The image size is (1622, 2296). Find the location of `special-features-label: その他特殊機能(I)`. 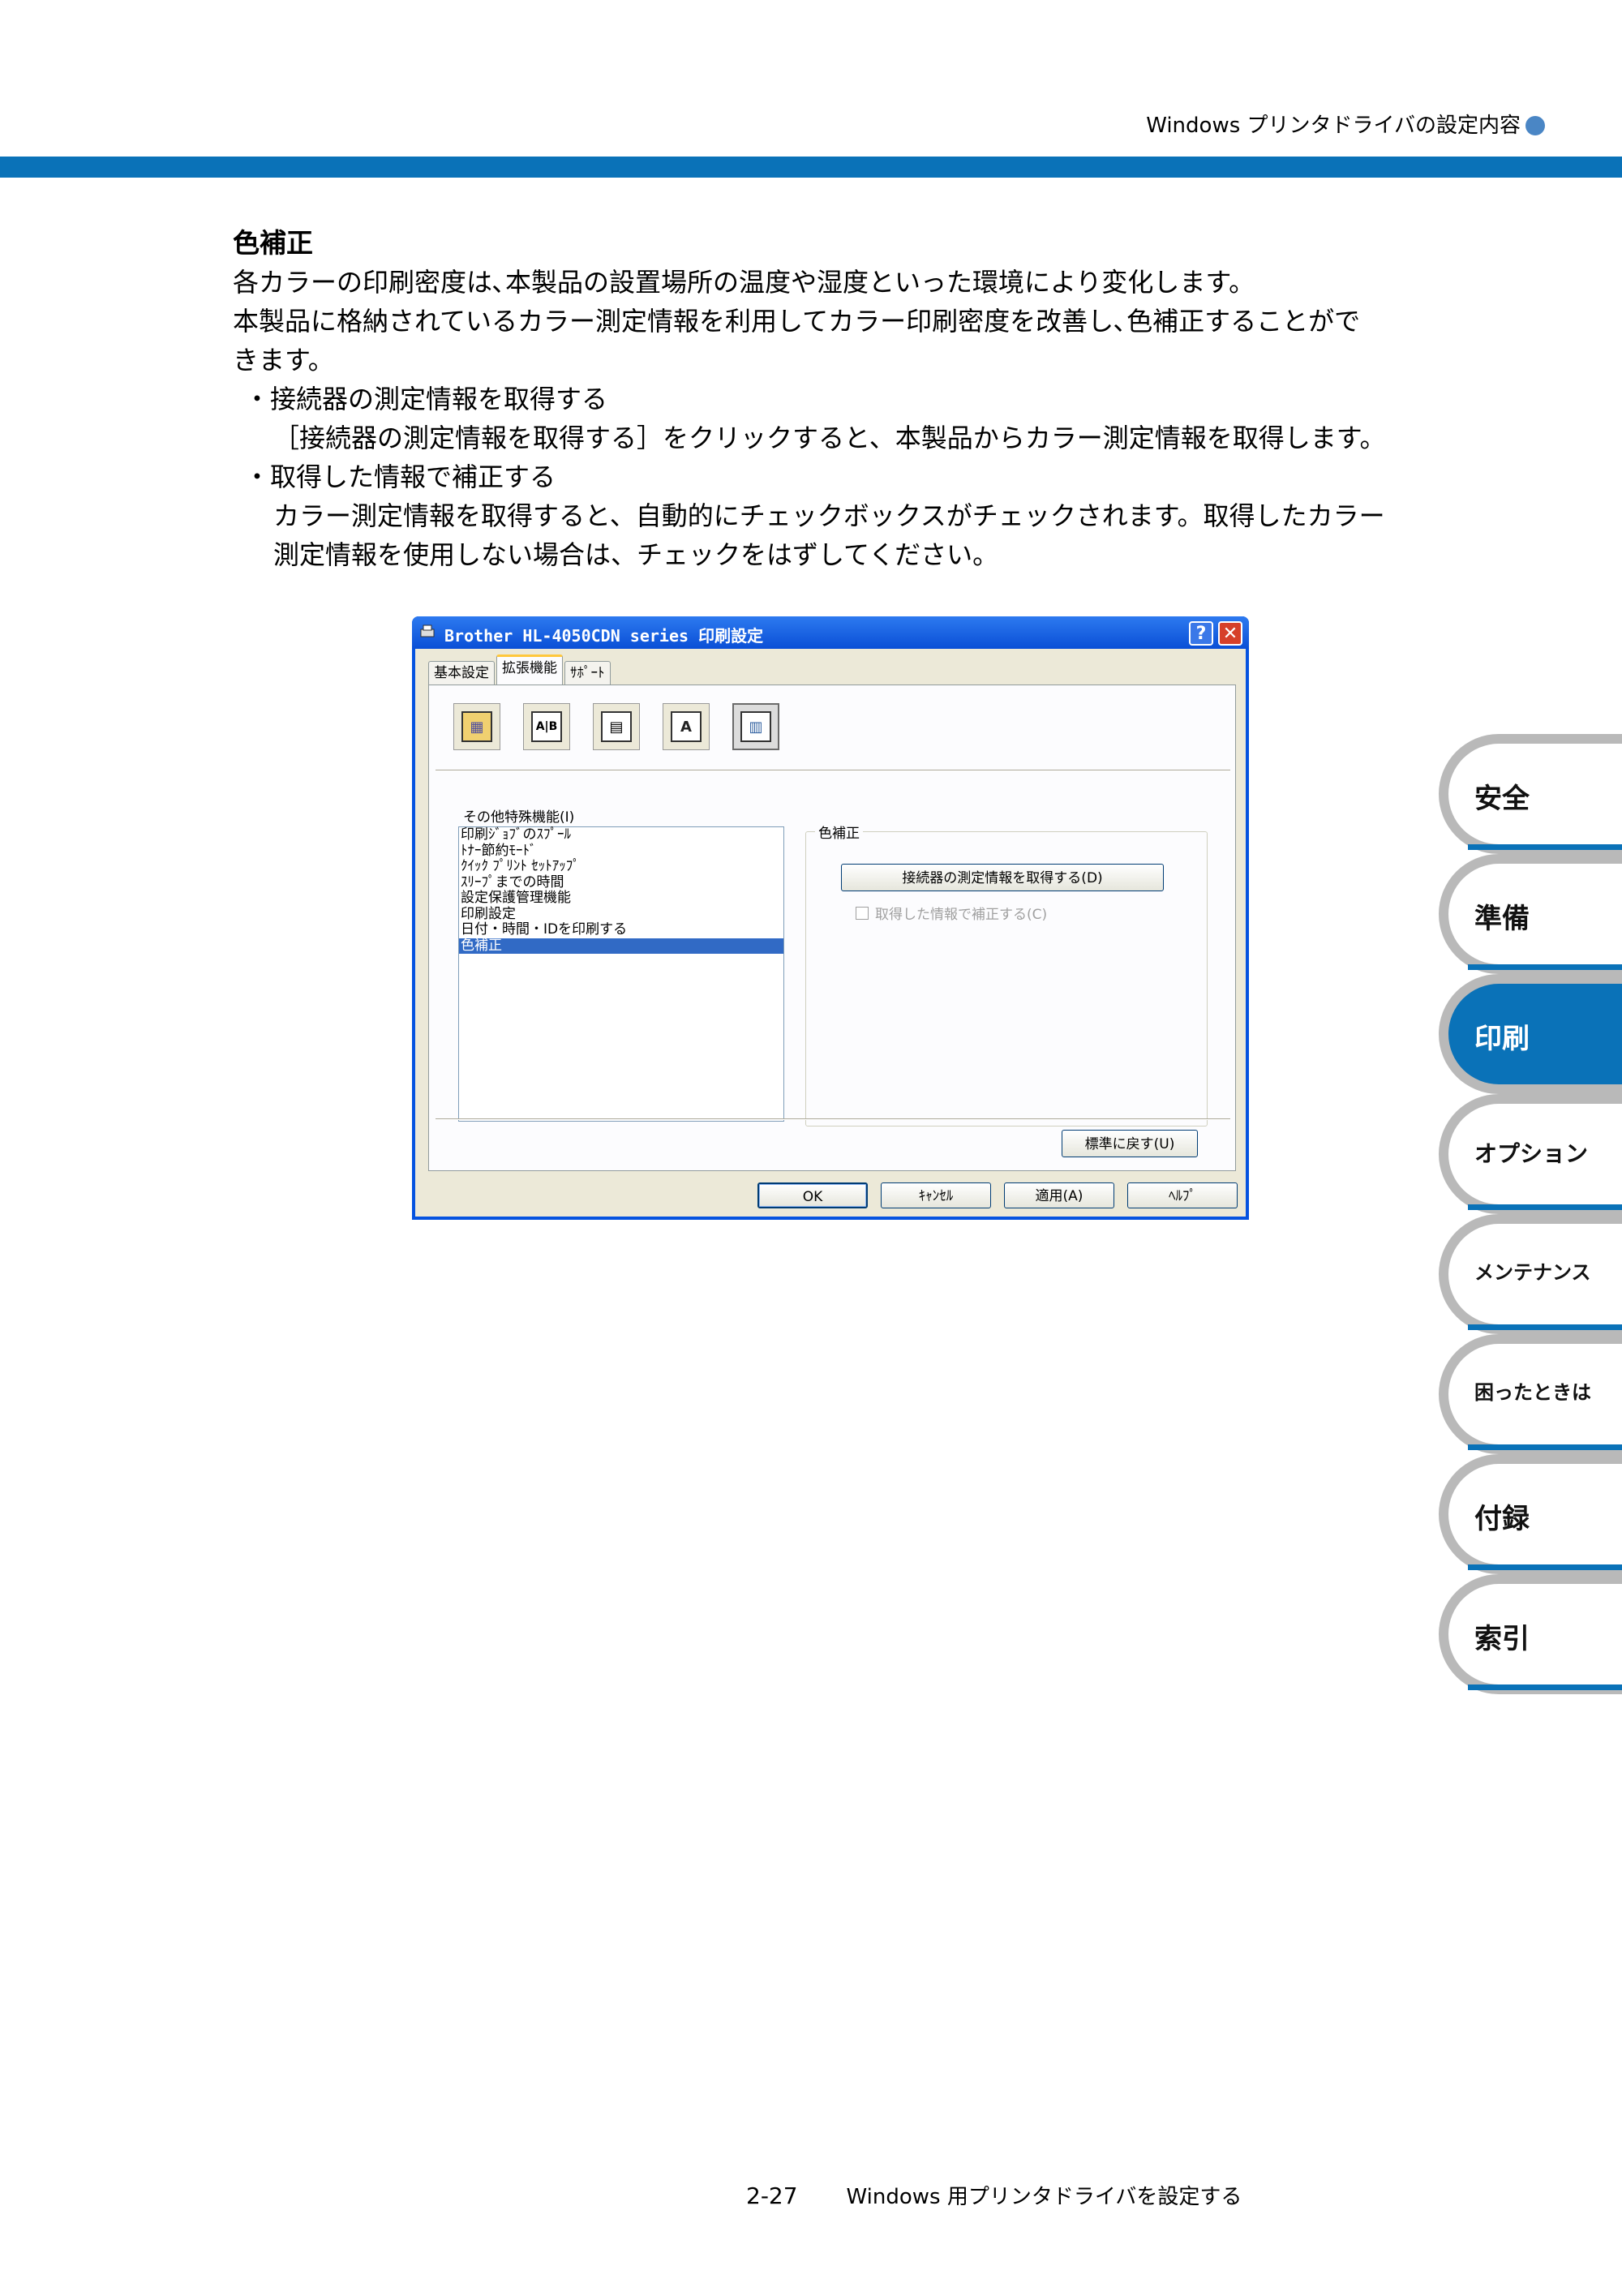

special-features-label: その他特殊機能(I) is located at coordinates (519, 817).